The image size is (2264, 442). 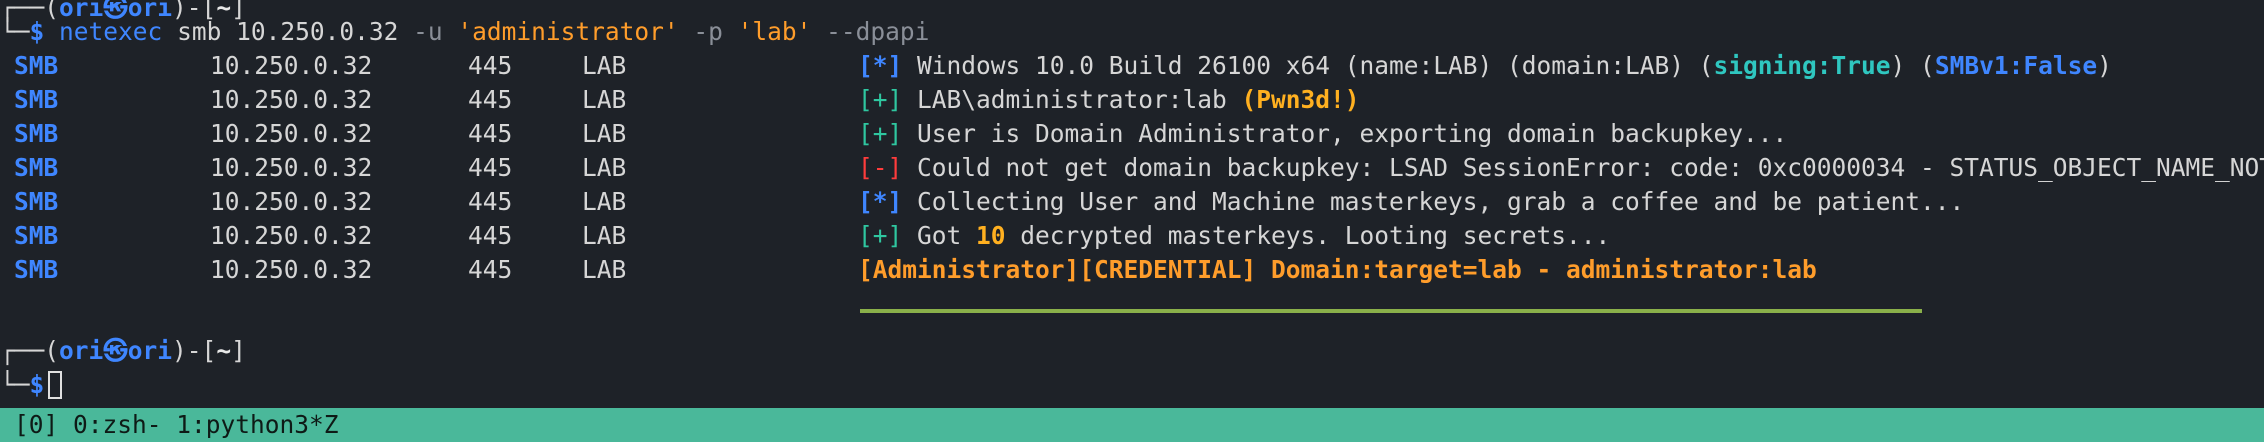 I want to click on prompt-header-line: ┌──(ori㉿ori)-[~], so click(x=123, y=350).